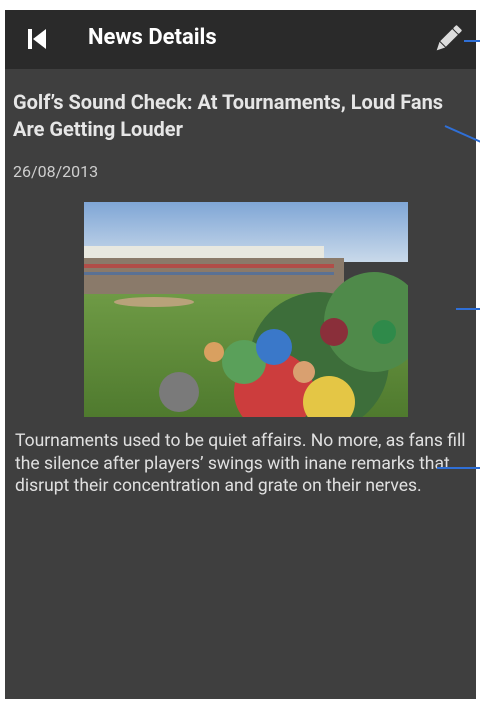 This screenshot has height=702, width=480. I want to click on annotation-line-summary, so click(458, 468).